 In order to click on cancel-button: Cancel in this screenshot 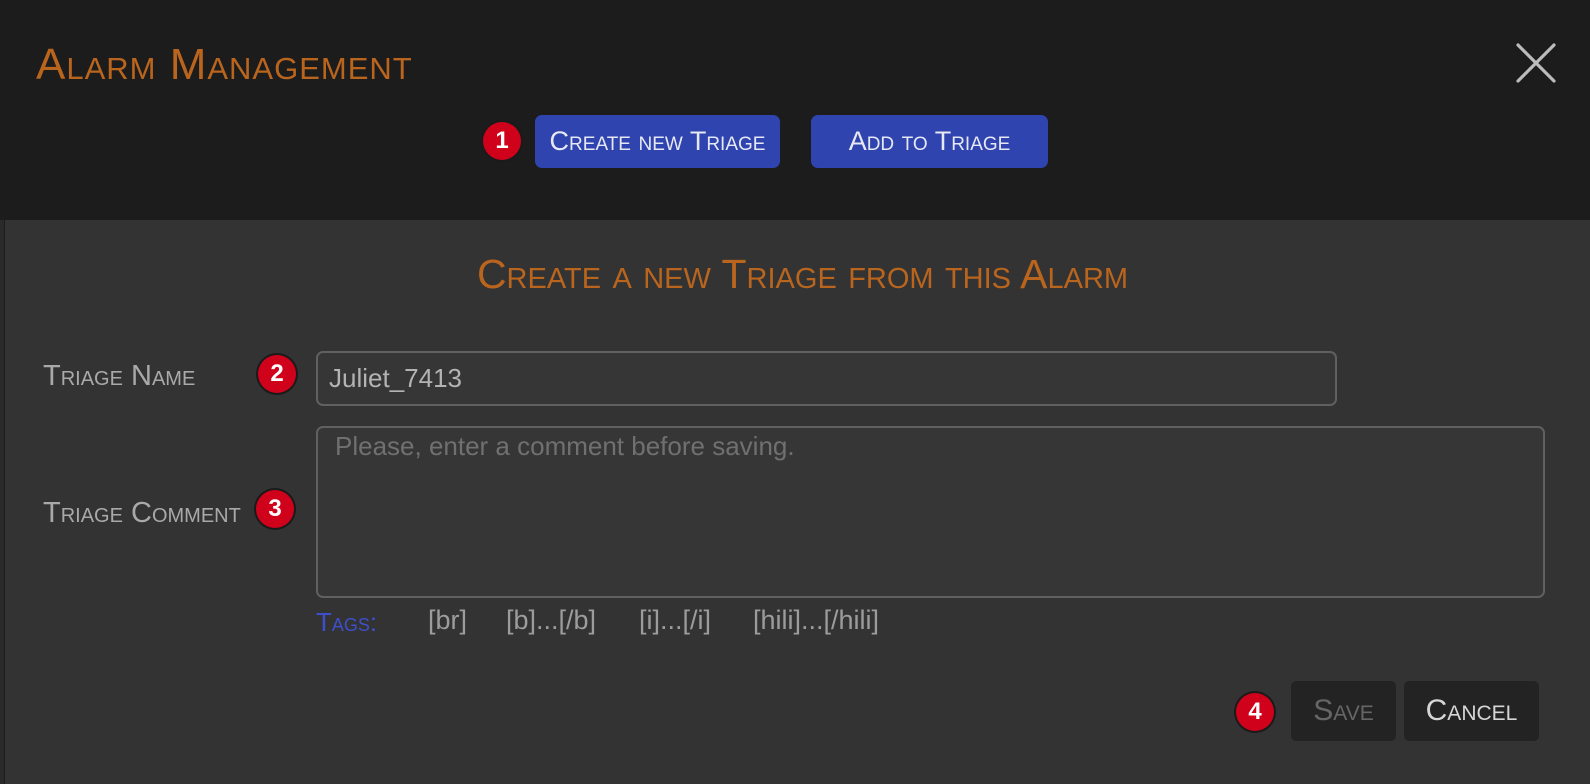, I will do `click(1471, 711)`.